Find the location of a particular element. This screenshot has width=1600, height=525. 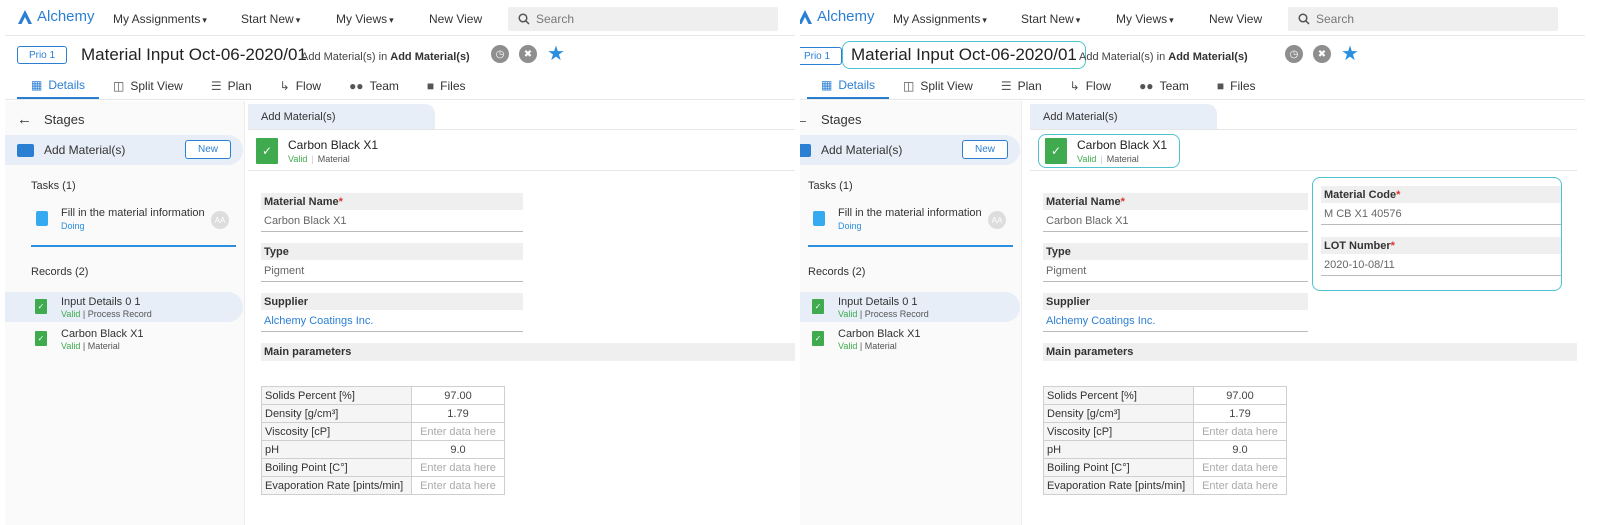

tab-team-label: Team is located at coordinates (384, 86).